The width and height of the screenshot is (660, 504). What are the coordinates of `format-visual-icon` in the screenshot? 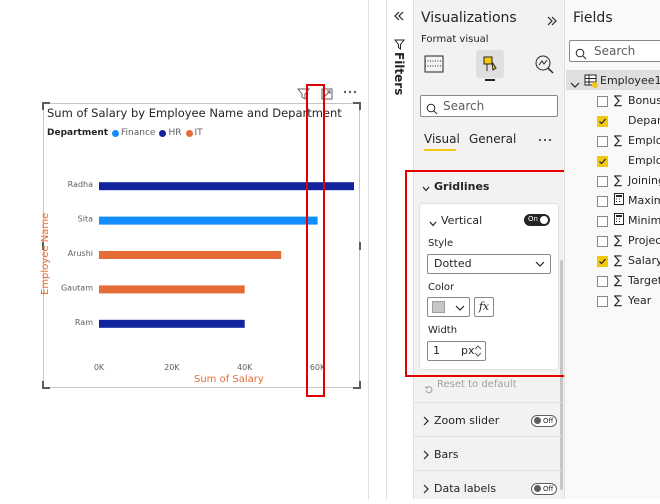 It's located at (490, 64).